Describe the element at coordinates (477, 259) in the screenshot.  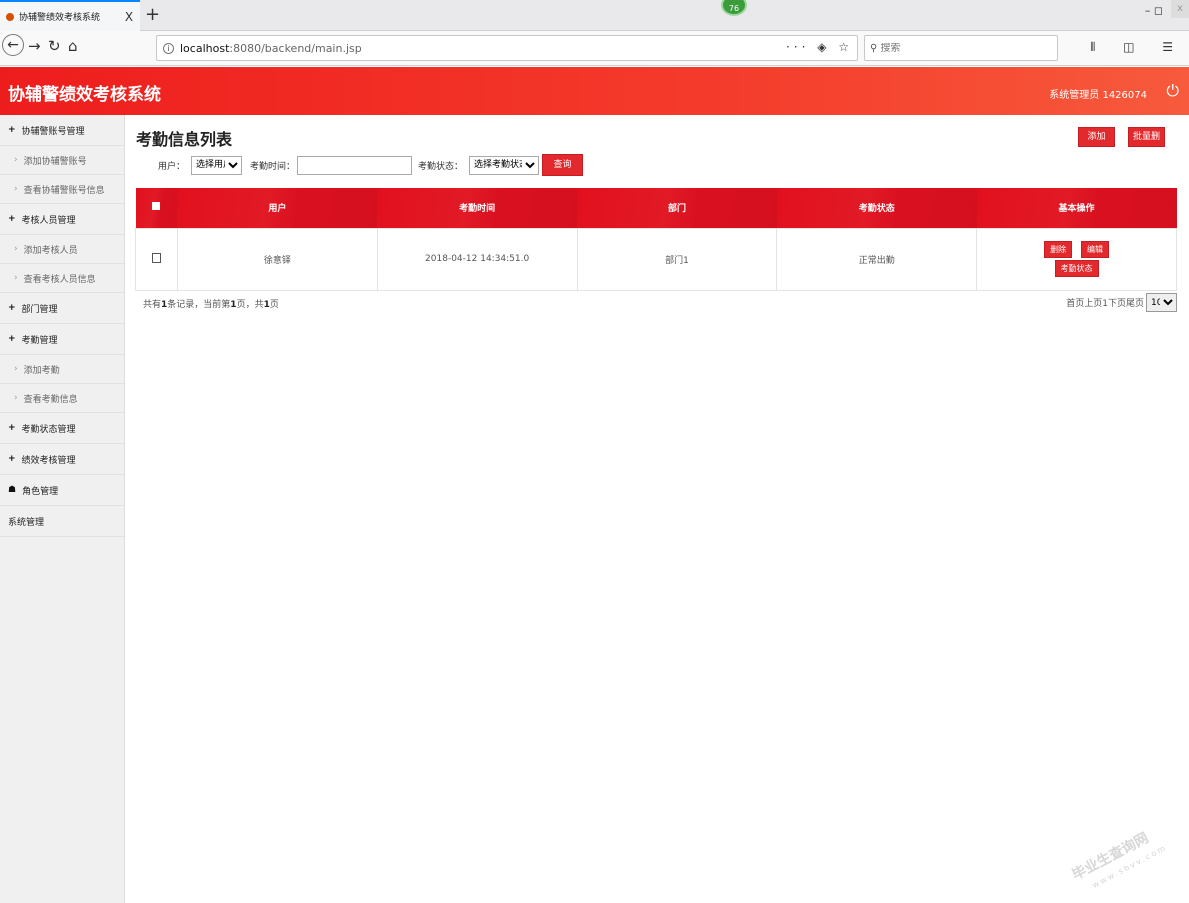
I see `cell-time: 2018-04-12 14:34:51.0` at that location.